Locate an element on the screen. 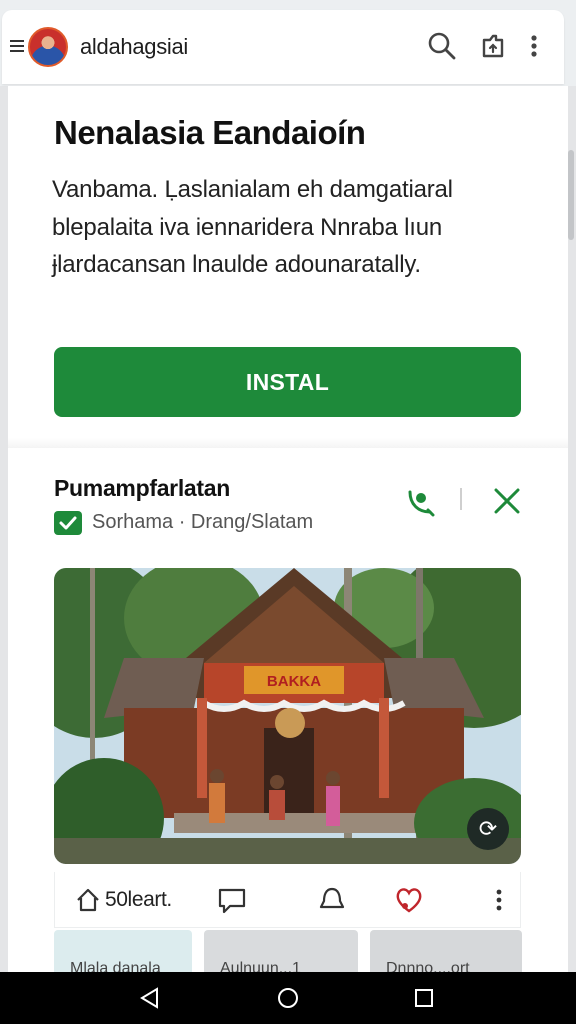 This screenshot has width=576, height=1024. install-button: INSTAL is located at coordinates (287, 382).